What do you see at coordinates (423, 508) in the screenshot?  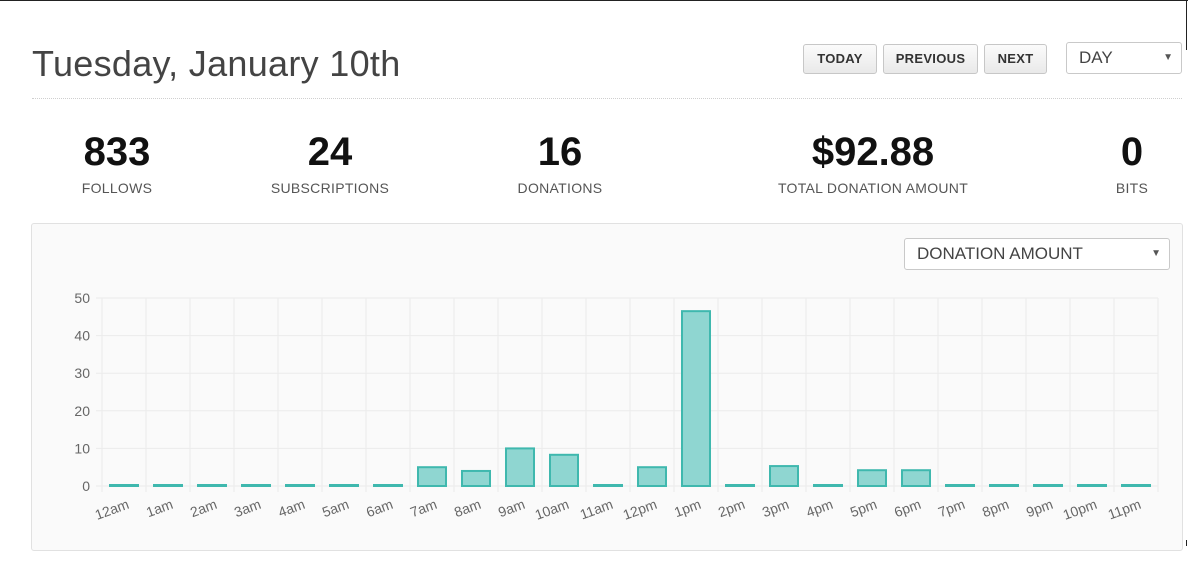 I see `x-tick-label: 7am` at bounding box center [423, 508].